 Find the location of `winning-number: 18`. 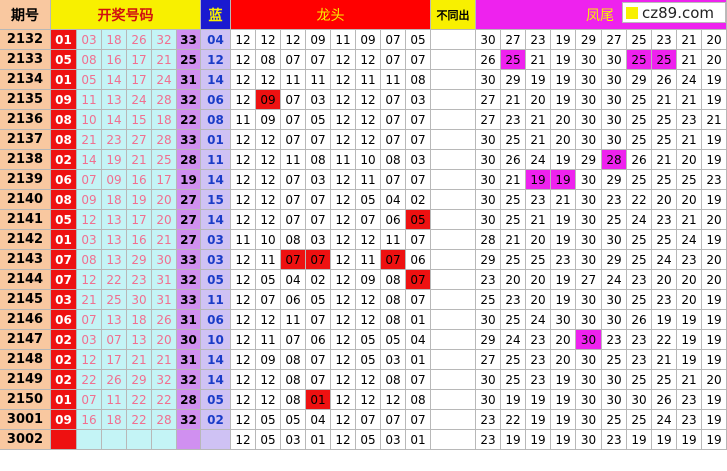

winning-number: 18 is located at coordinates (114, 40).